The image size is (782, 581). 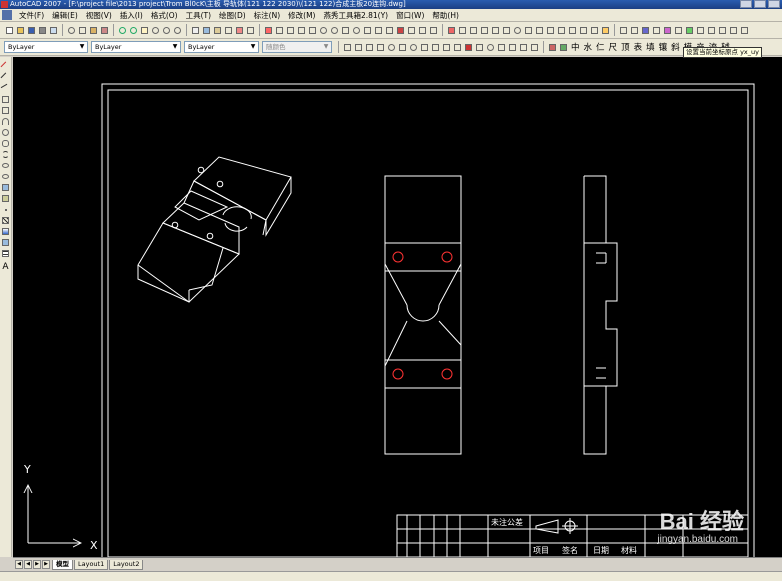 I want to click on line-tool-icon, so click(x=268, y=30).